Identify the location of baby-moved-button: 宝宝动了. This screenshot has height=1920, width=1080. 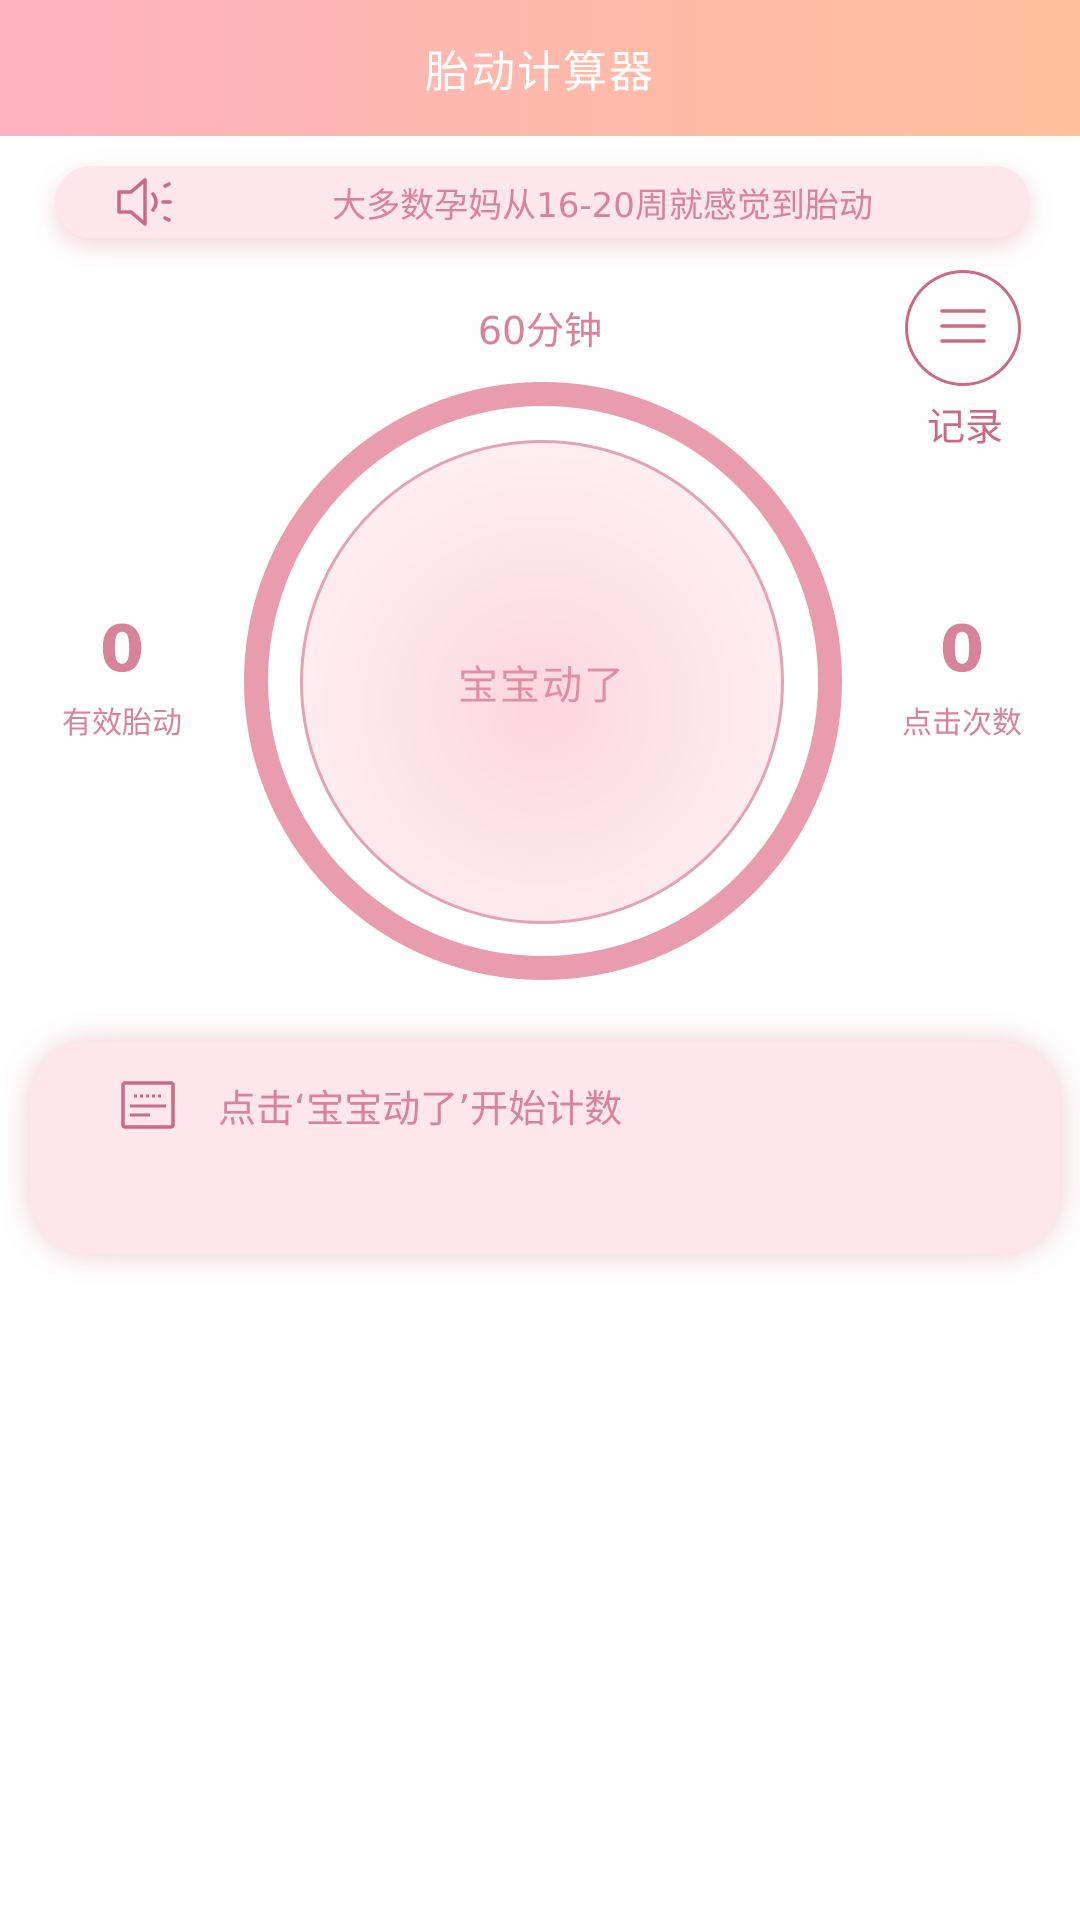
(542, 682).